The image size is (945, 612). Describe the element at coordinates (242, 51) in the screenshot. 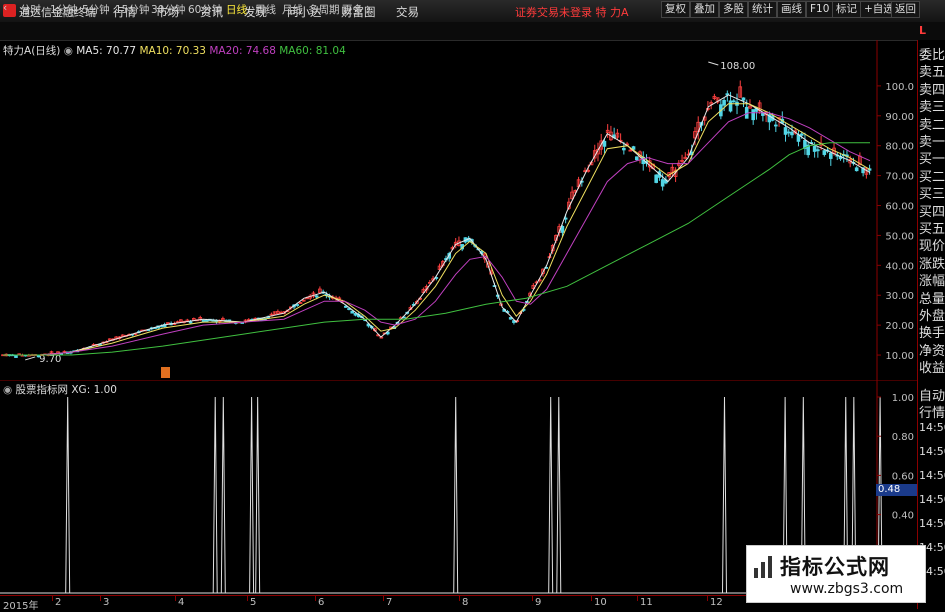

I see `ma20-label: MA20: 74.68` at that location.